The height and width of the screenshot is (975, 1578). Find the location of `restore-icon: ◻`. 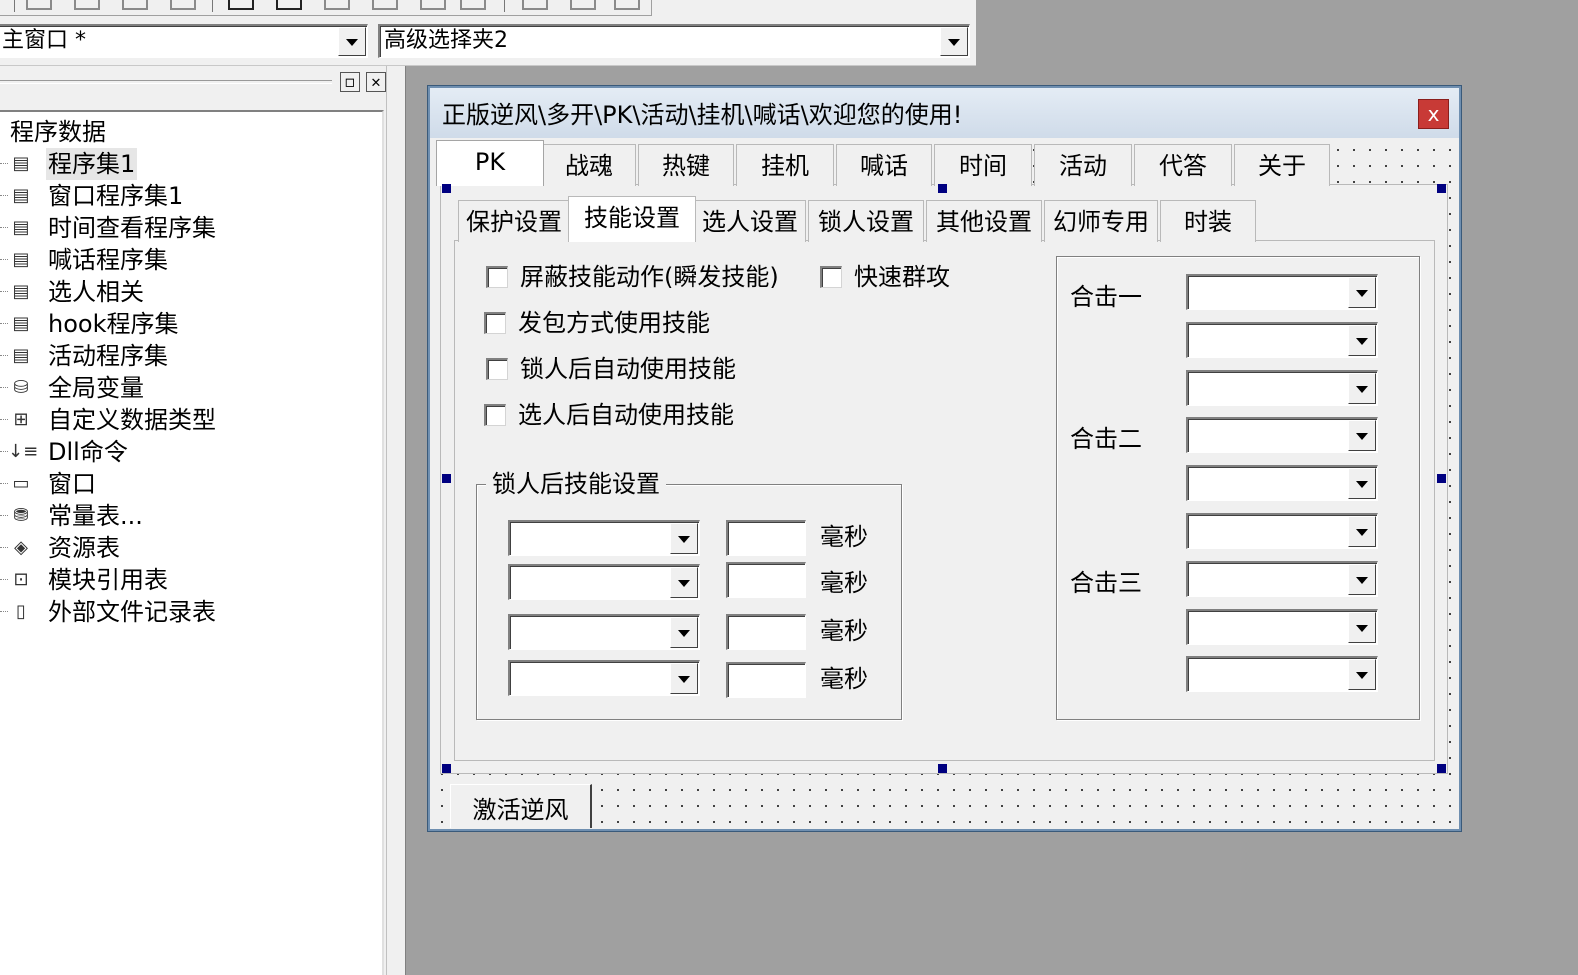

restore-icon: ◻ is located at coordinates (350, 82).